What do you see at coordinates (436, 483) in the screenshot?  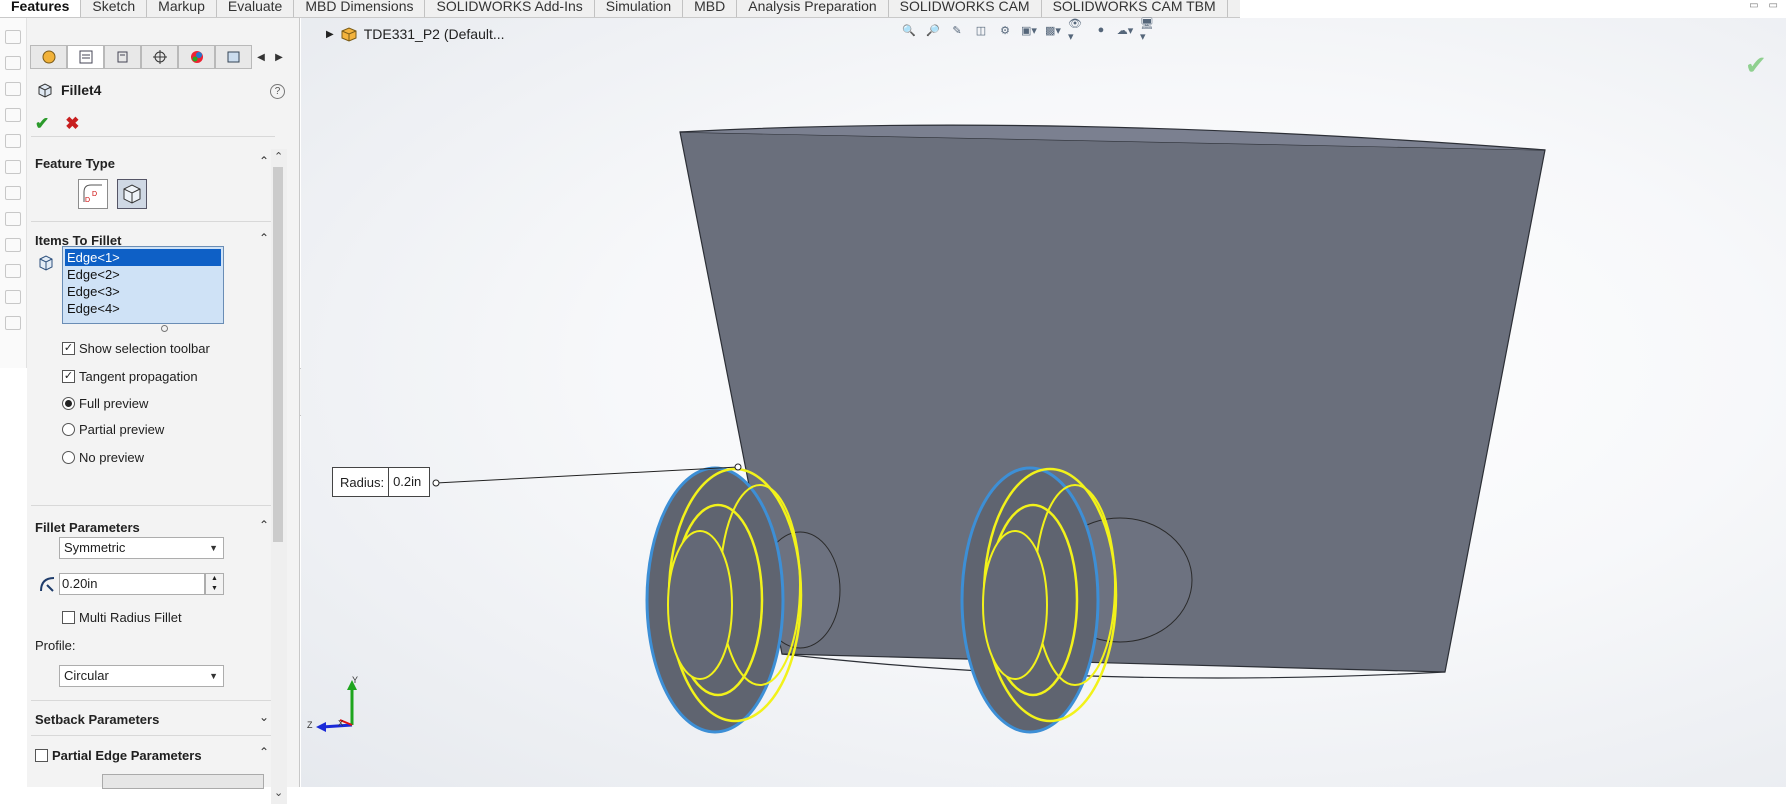 I see `leader-end` at bounding box center [436, 483].